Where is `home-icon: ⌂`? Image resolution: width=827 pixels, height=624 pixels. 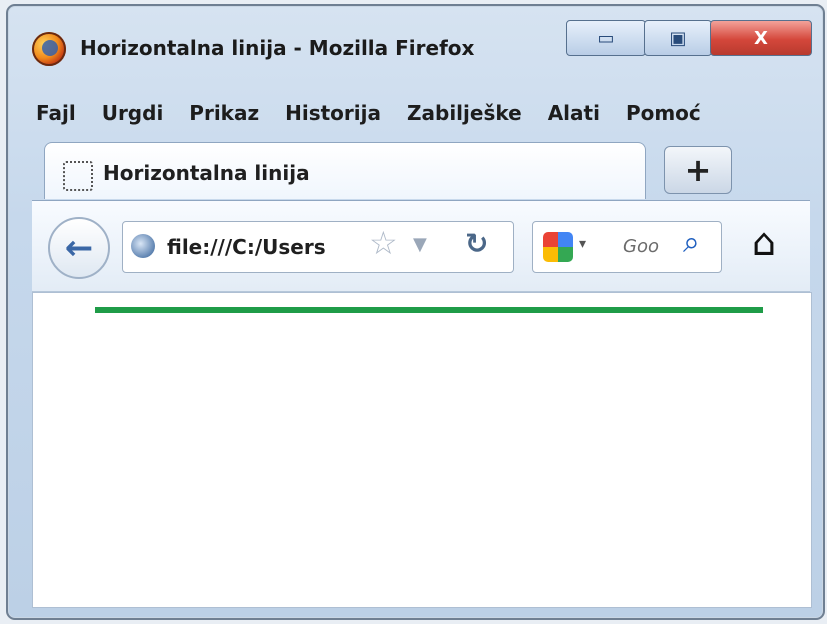 home-icon: ⌂ is located at coordinates (764, 242).